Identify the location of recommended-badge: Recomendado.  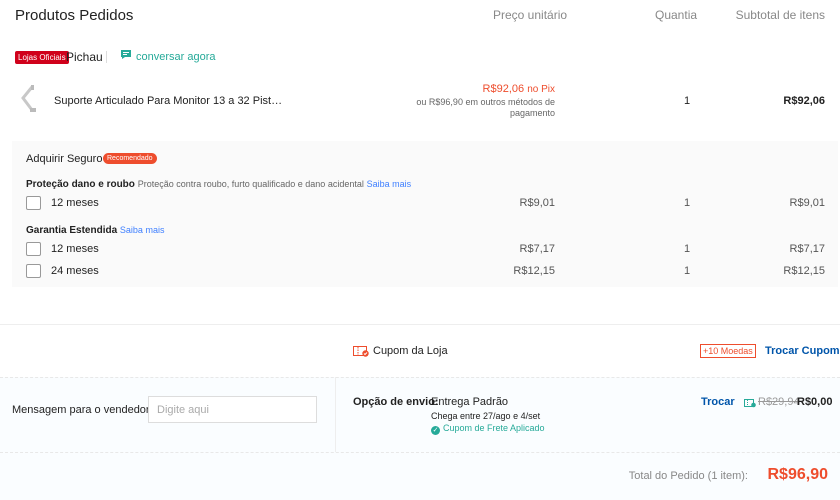
(130, 158).